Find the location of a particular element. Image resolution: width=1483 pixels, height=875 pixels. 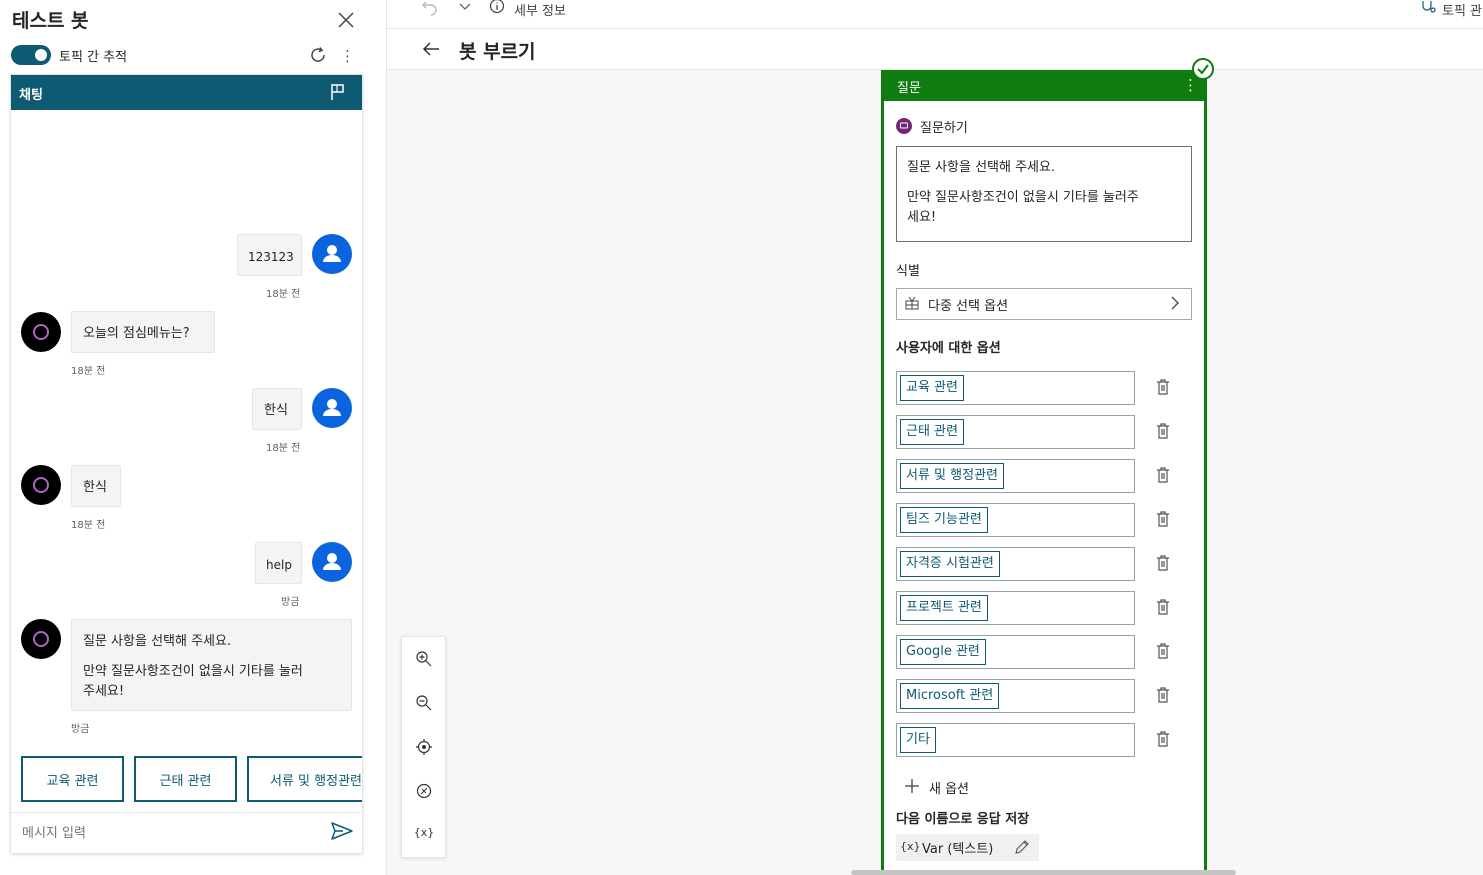

ask-question-label: 질문하기 is located at coordinates (944, 128).